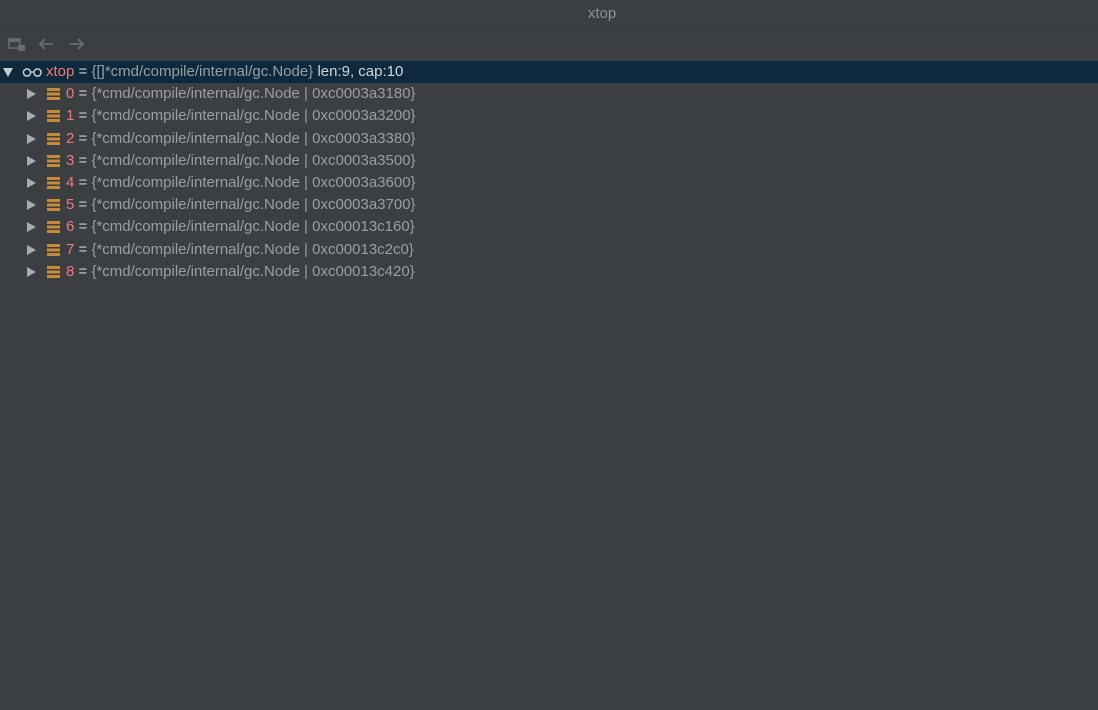 The image size is (1098, 710). I want to click on element-index: 1, so click(70, 116).